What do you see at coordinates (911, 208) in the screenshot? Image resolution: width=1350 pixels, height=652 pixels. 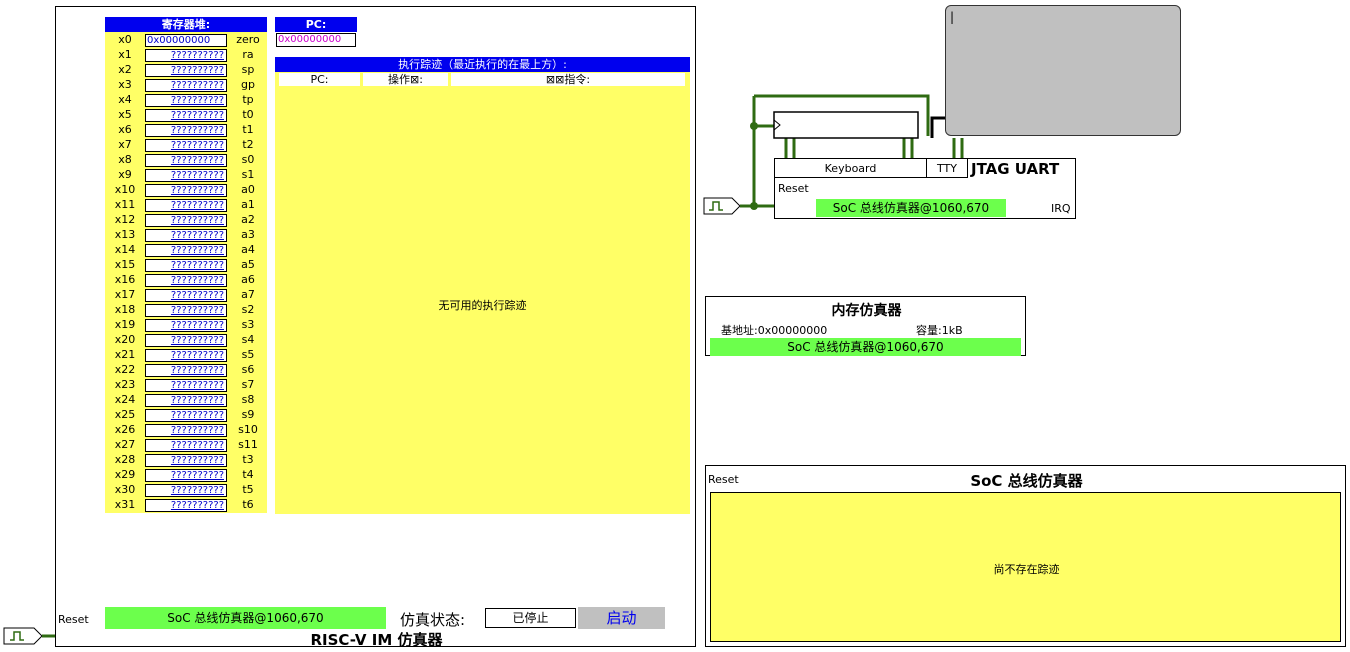 I see `uart-bus-address: SoC 总线仿真器@1060,670` at bounding box center [911, 208].